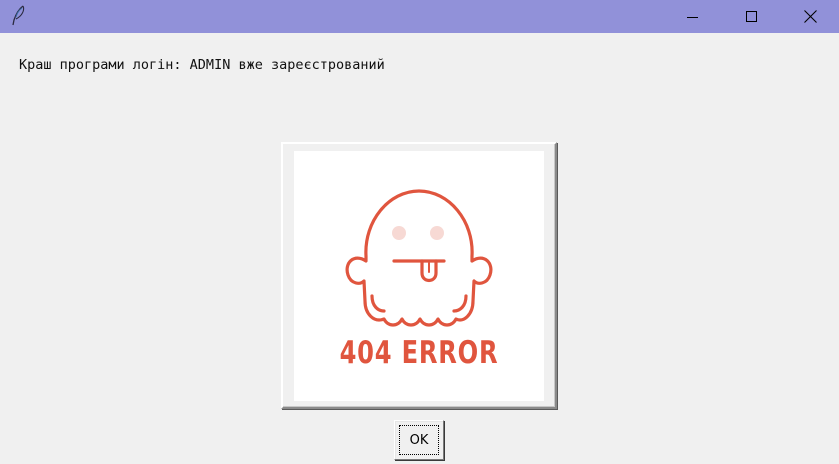 This screenshot has height=464, width=839. I want to click on minimize-button, so click(693, 16).